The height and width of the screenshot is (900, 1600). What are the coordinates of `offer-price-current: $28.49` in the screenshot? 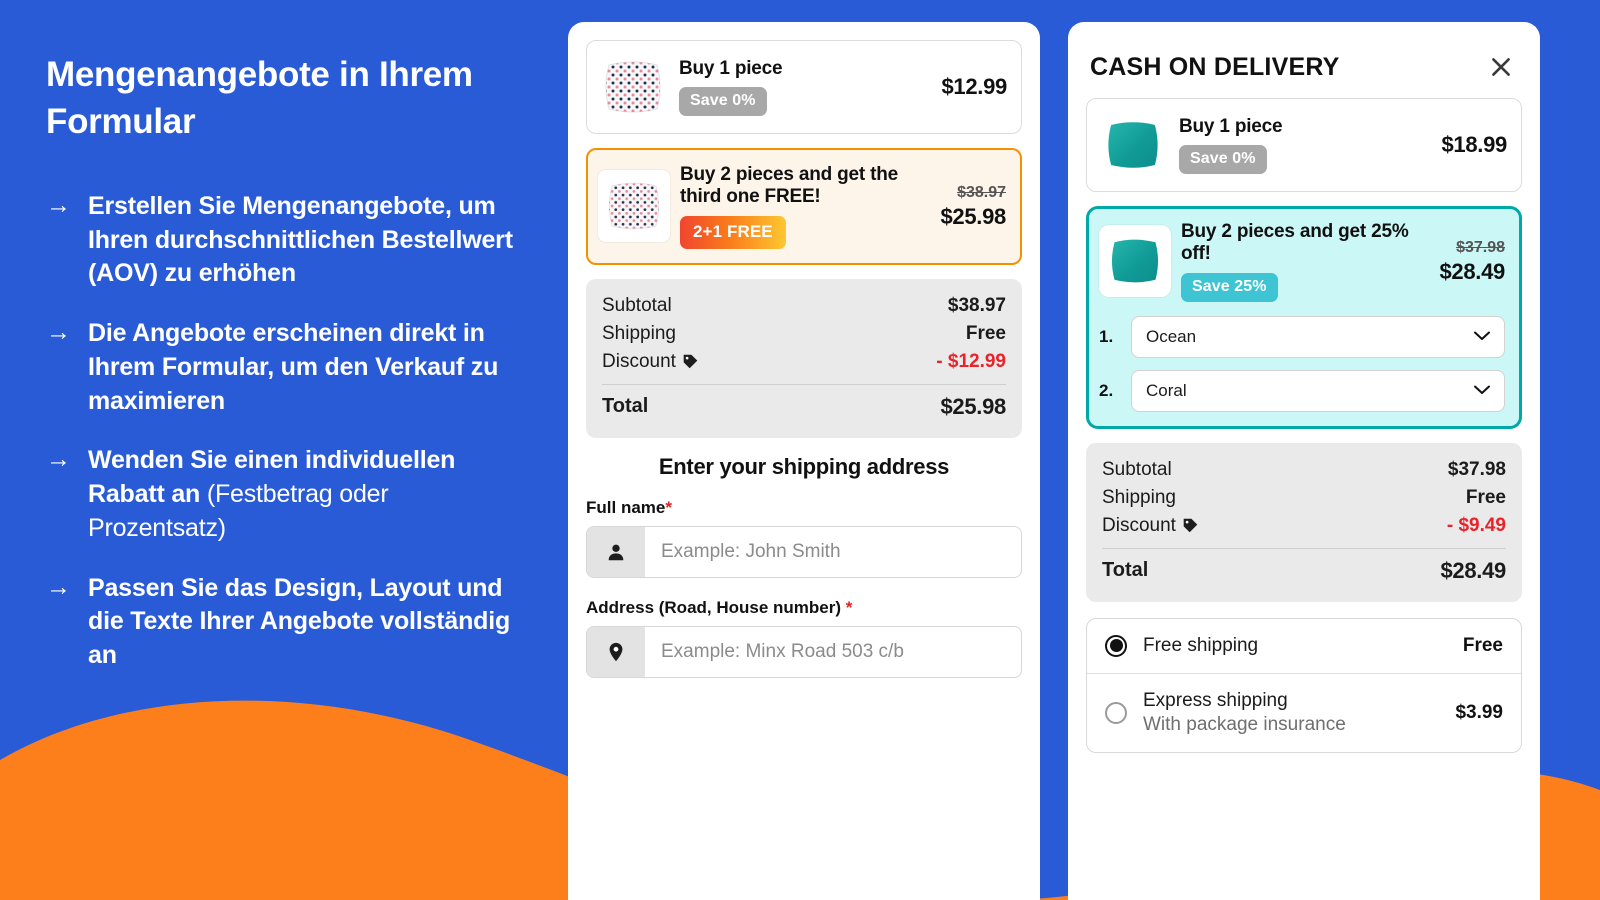 It's located at (1472, 271).